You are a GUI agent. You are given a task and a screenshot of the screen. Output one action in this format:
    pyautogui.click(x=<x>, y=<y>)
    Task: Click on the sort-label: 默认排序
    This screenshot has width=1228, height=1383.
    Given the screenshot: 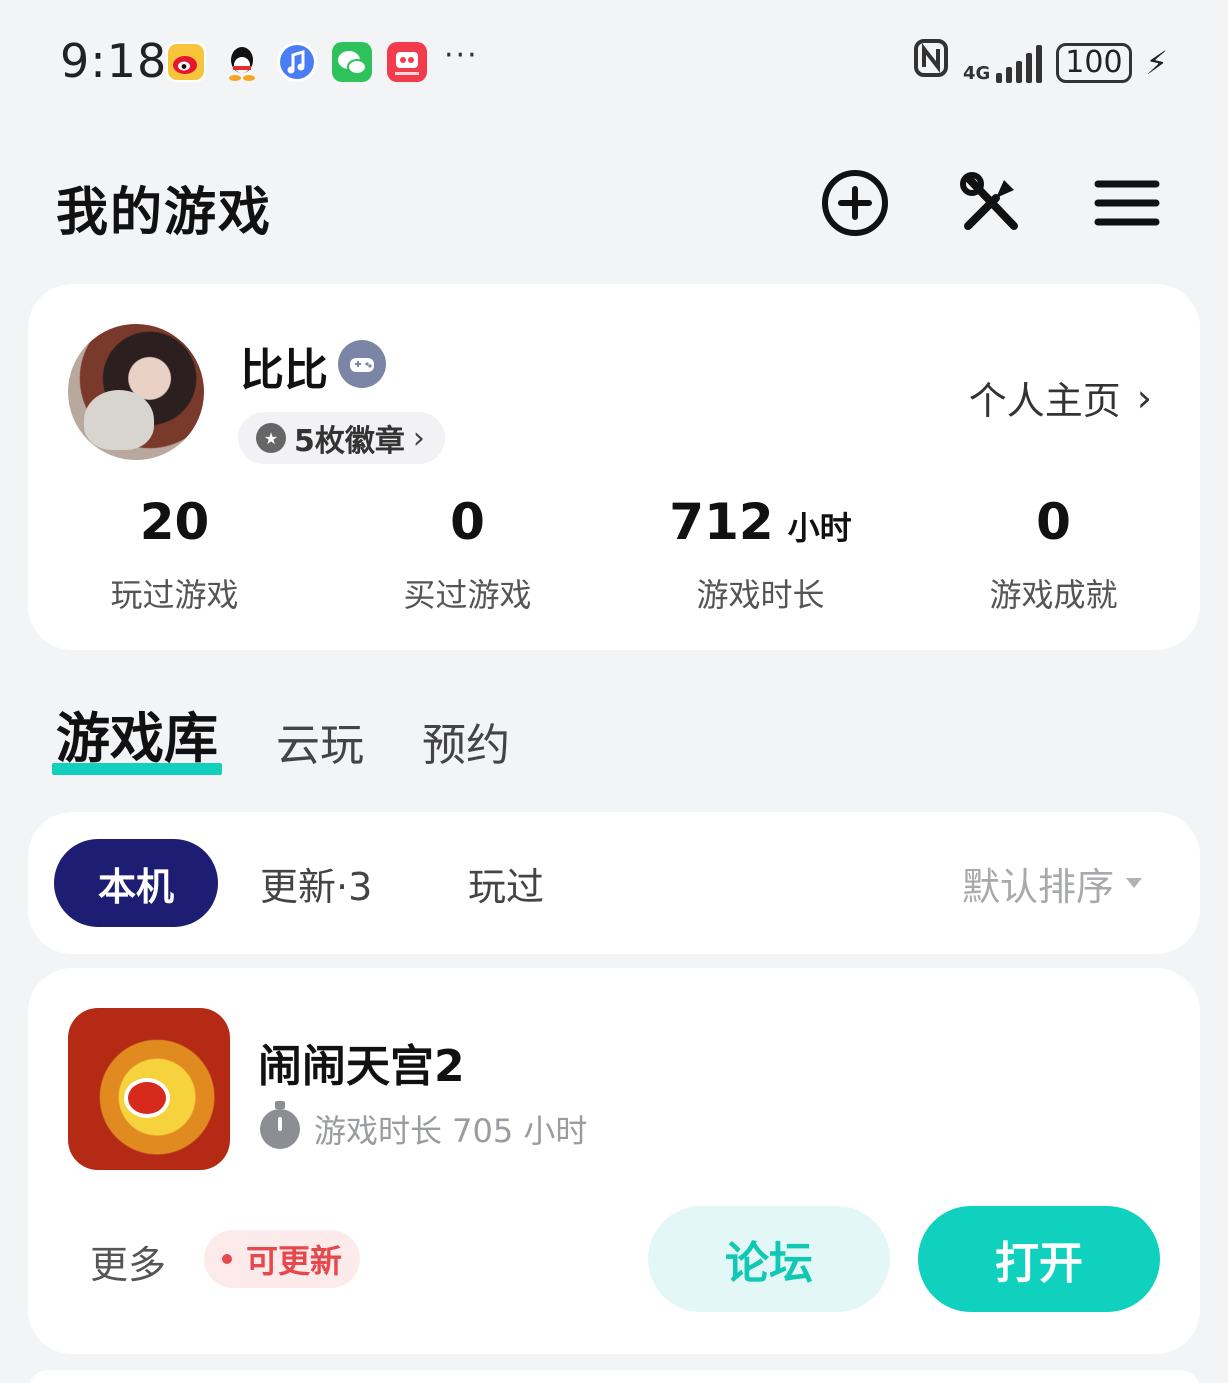 What is the action you would take?
    pyautogui.click(x=1037, y=886)
    